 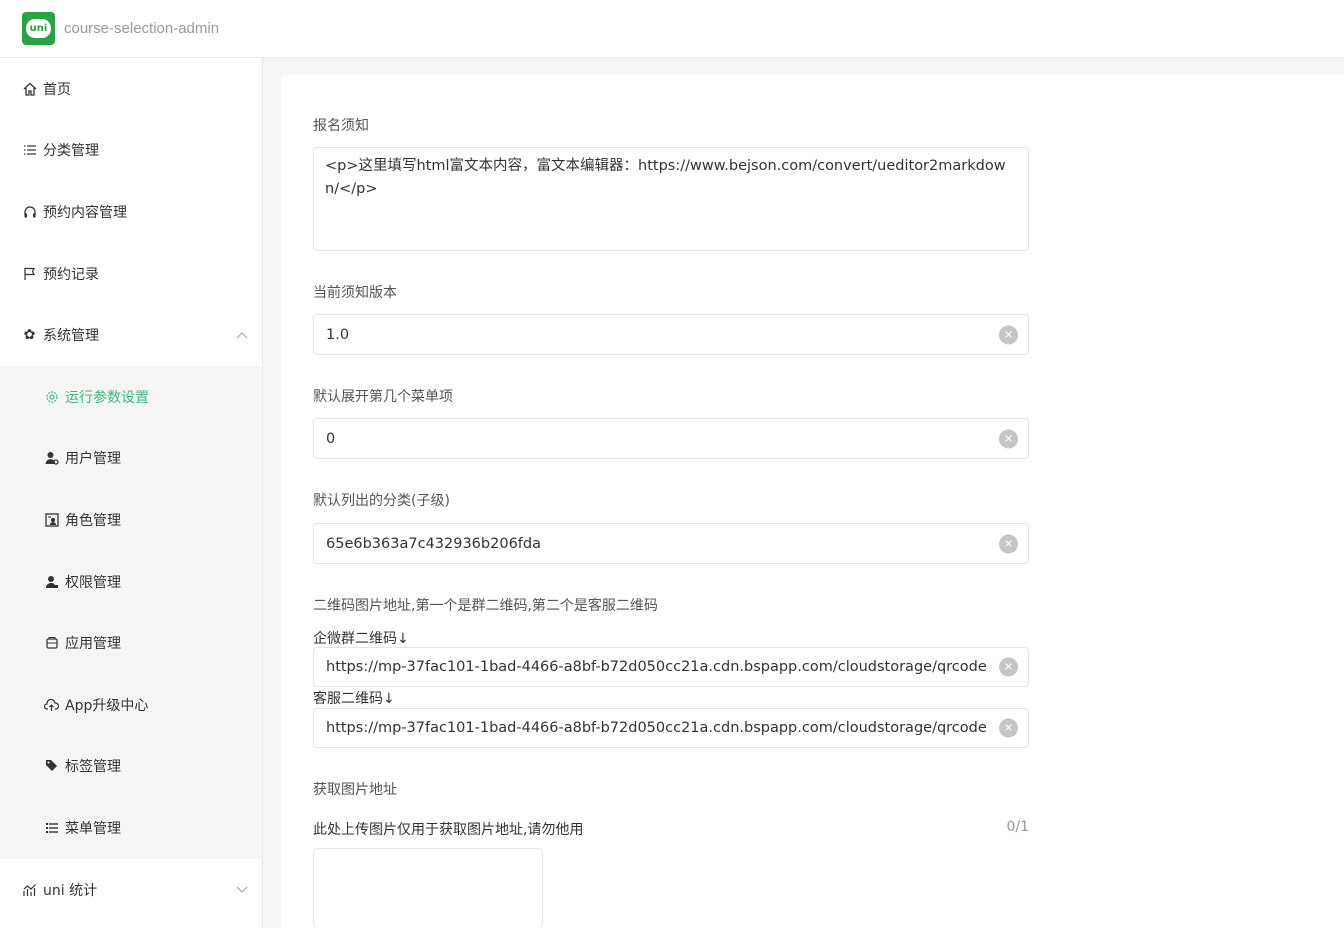 What do you see at coordinates (93, 644) in the screenshot?
I see `sidebar-item-label: 应用管理` at bounding box center [93, 644].